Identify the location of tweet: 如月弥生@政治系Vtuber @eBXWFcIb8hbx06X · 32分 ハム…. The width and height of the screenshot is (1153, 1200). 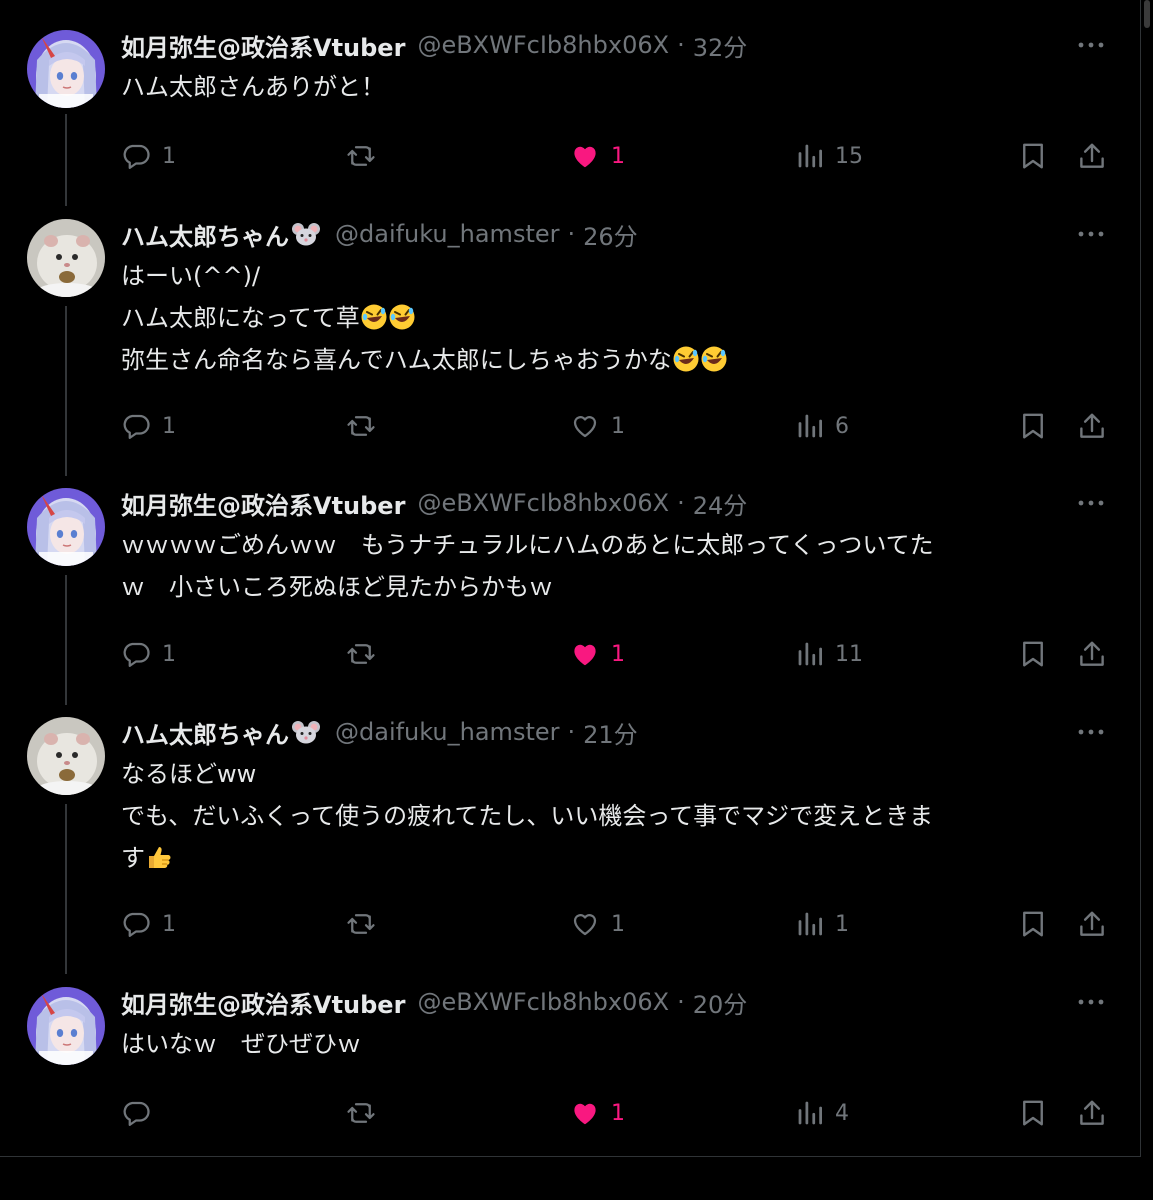
(570, 110).